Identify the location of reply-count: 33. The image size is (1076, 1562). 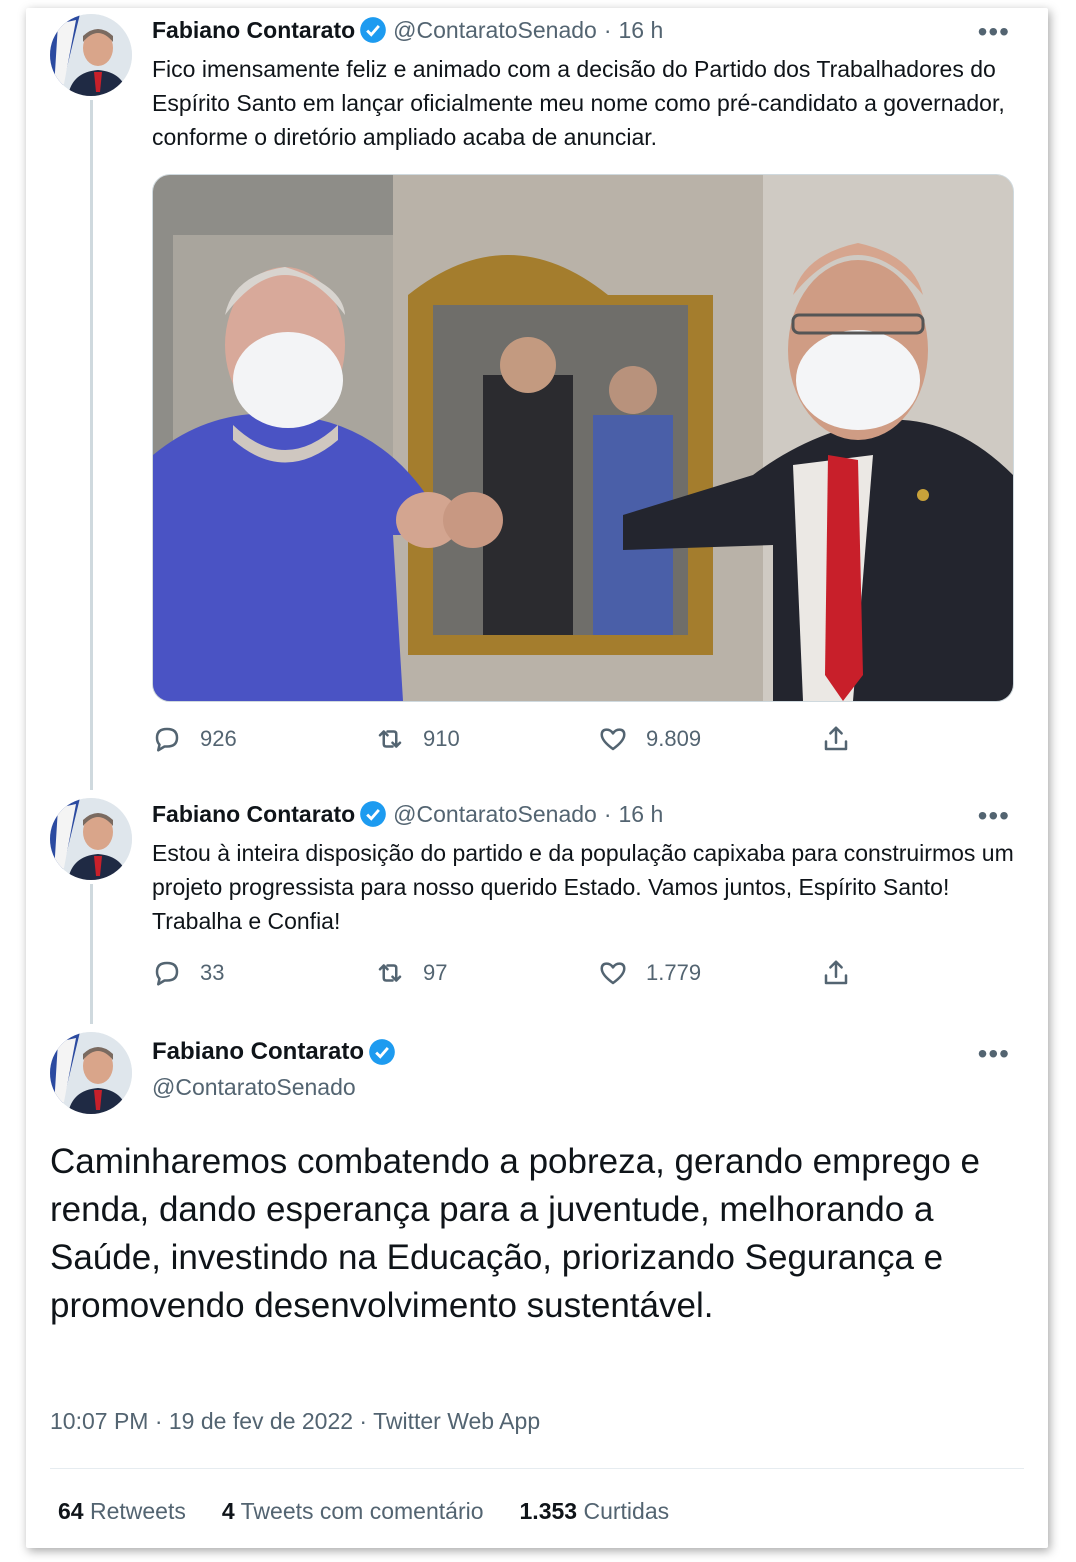
(212, 972).